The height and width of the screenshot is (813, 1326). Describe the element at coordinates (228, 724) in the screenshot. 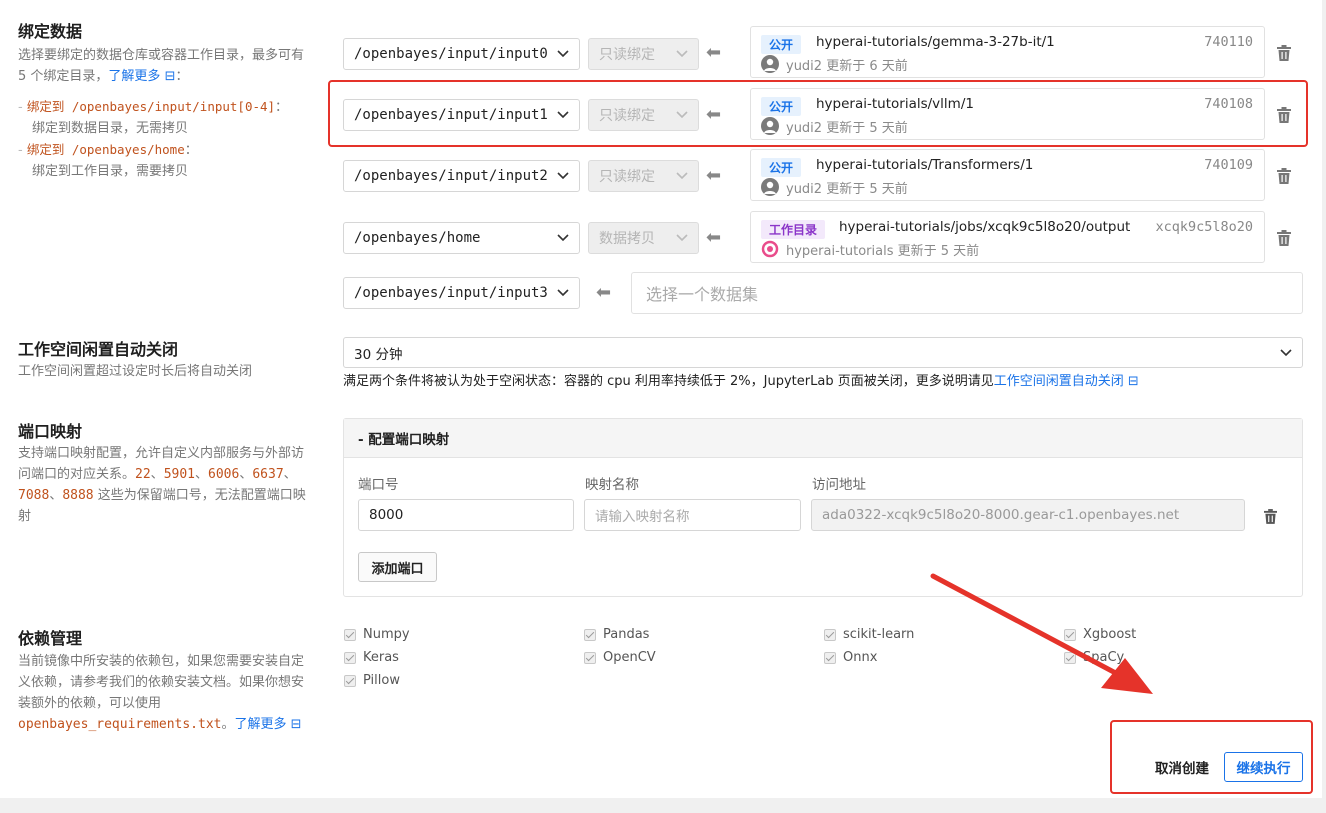

I see `period: 。` at that location.